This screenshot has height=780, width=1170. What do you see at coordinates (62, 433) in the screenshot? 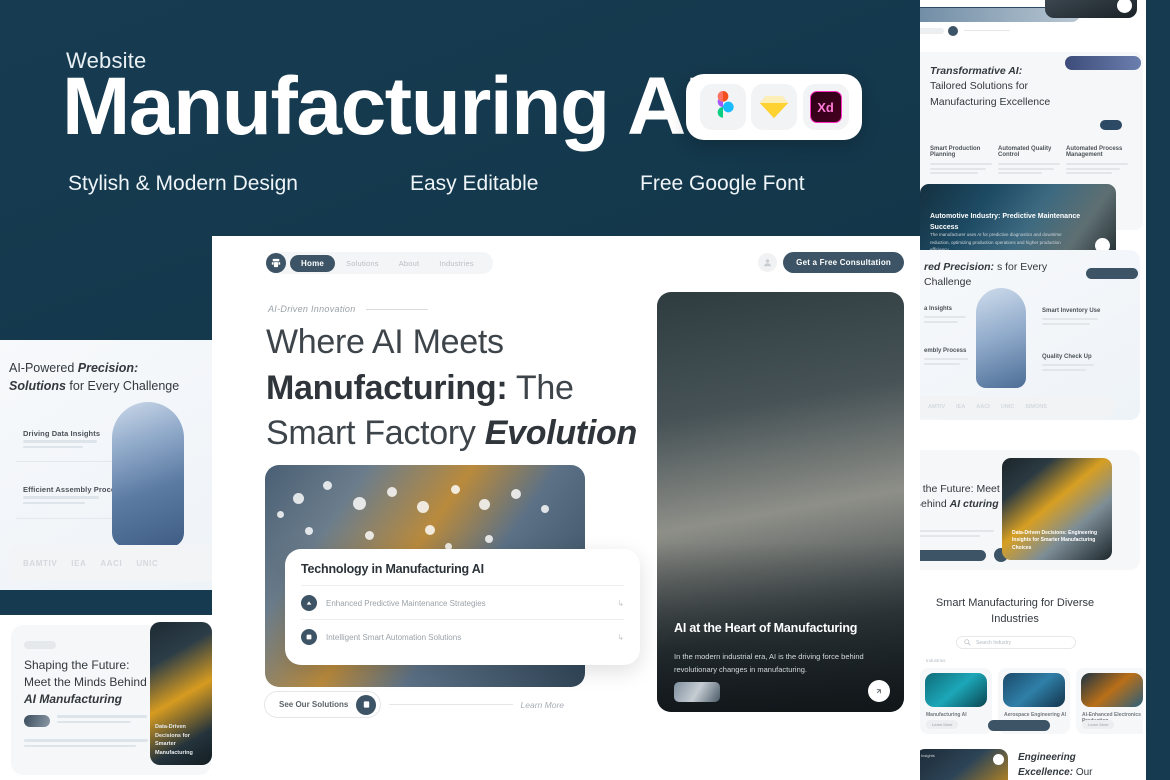
I see `left-feature-1: Driving Data Insights` at bounding box center [62, 433].